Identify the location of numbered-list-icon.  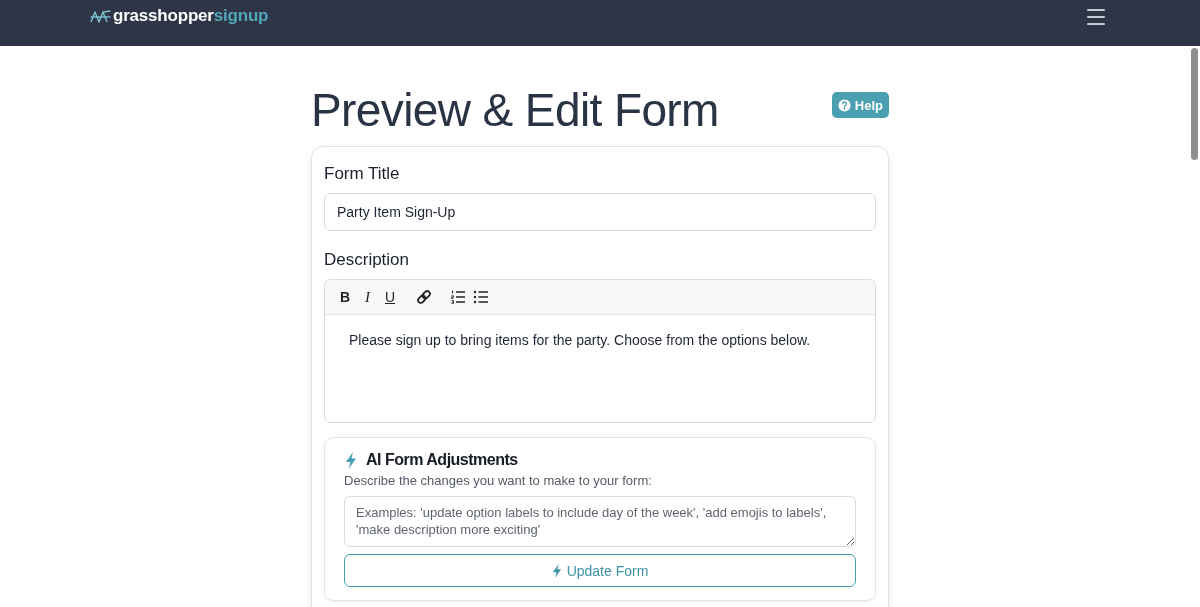
(458, 297).